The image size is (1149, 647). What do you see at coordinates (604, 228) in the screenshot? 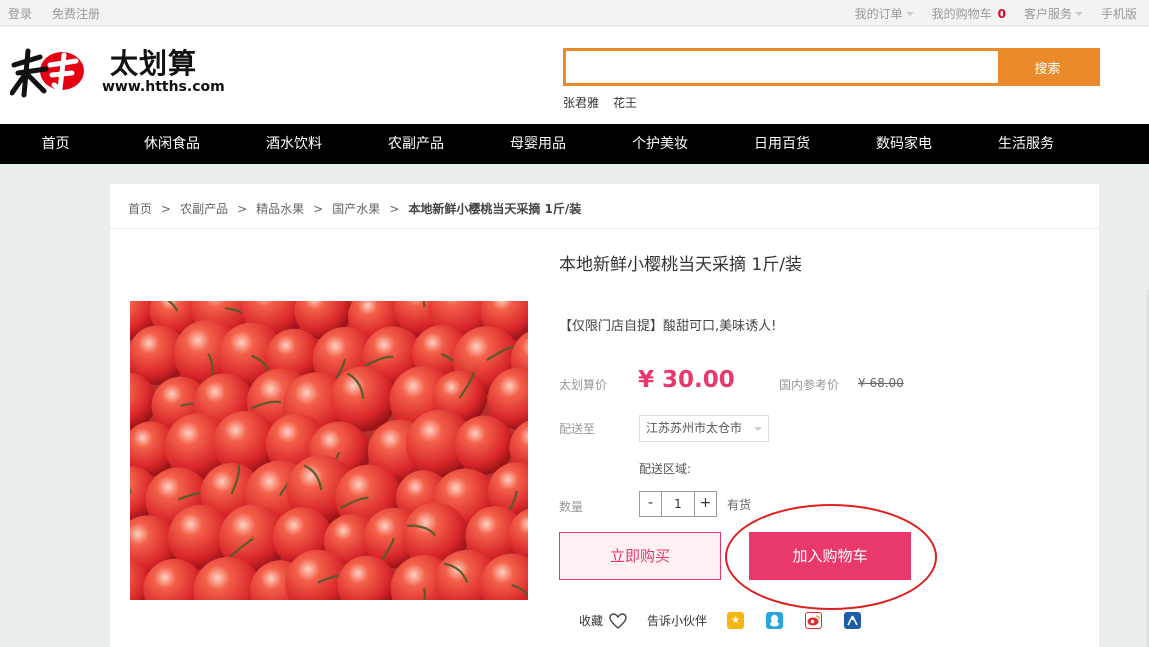
I see `divider` at bounding box center [604, 228].